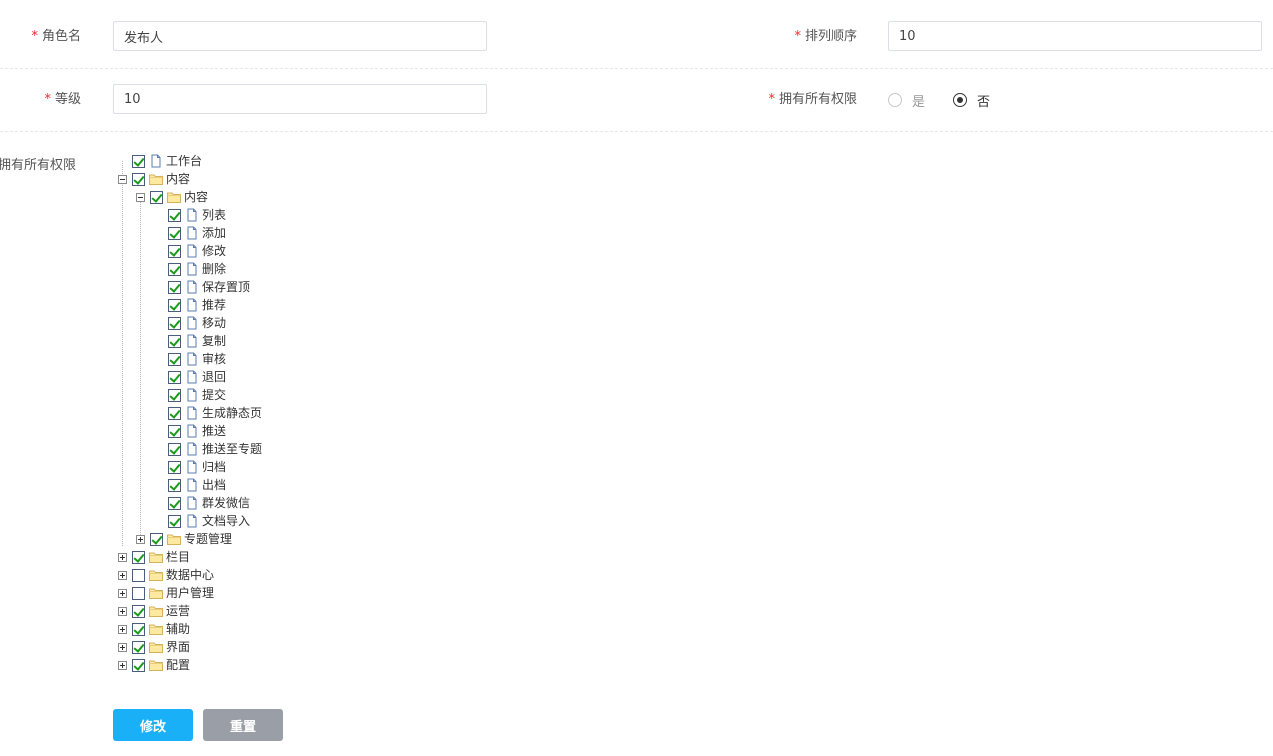  I want to click on tree-node: 出档, so click(190, 485).